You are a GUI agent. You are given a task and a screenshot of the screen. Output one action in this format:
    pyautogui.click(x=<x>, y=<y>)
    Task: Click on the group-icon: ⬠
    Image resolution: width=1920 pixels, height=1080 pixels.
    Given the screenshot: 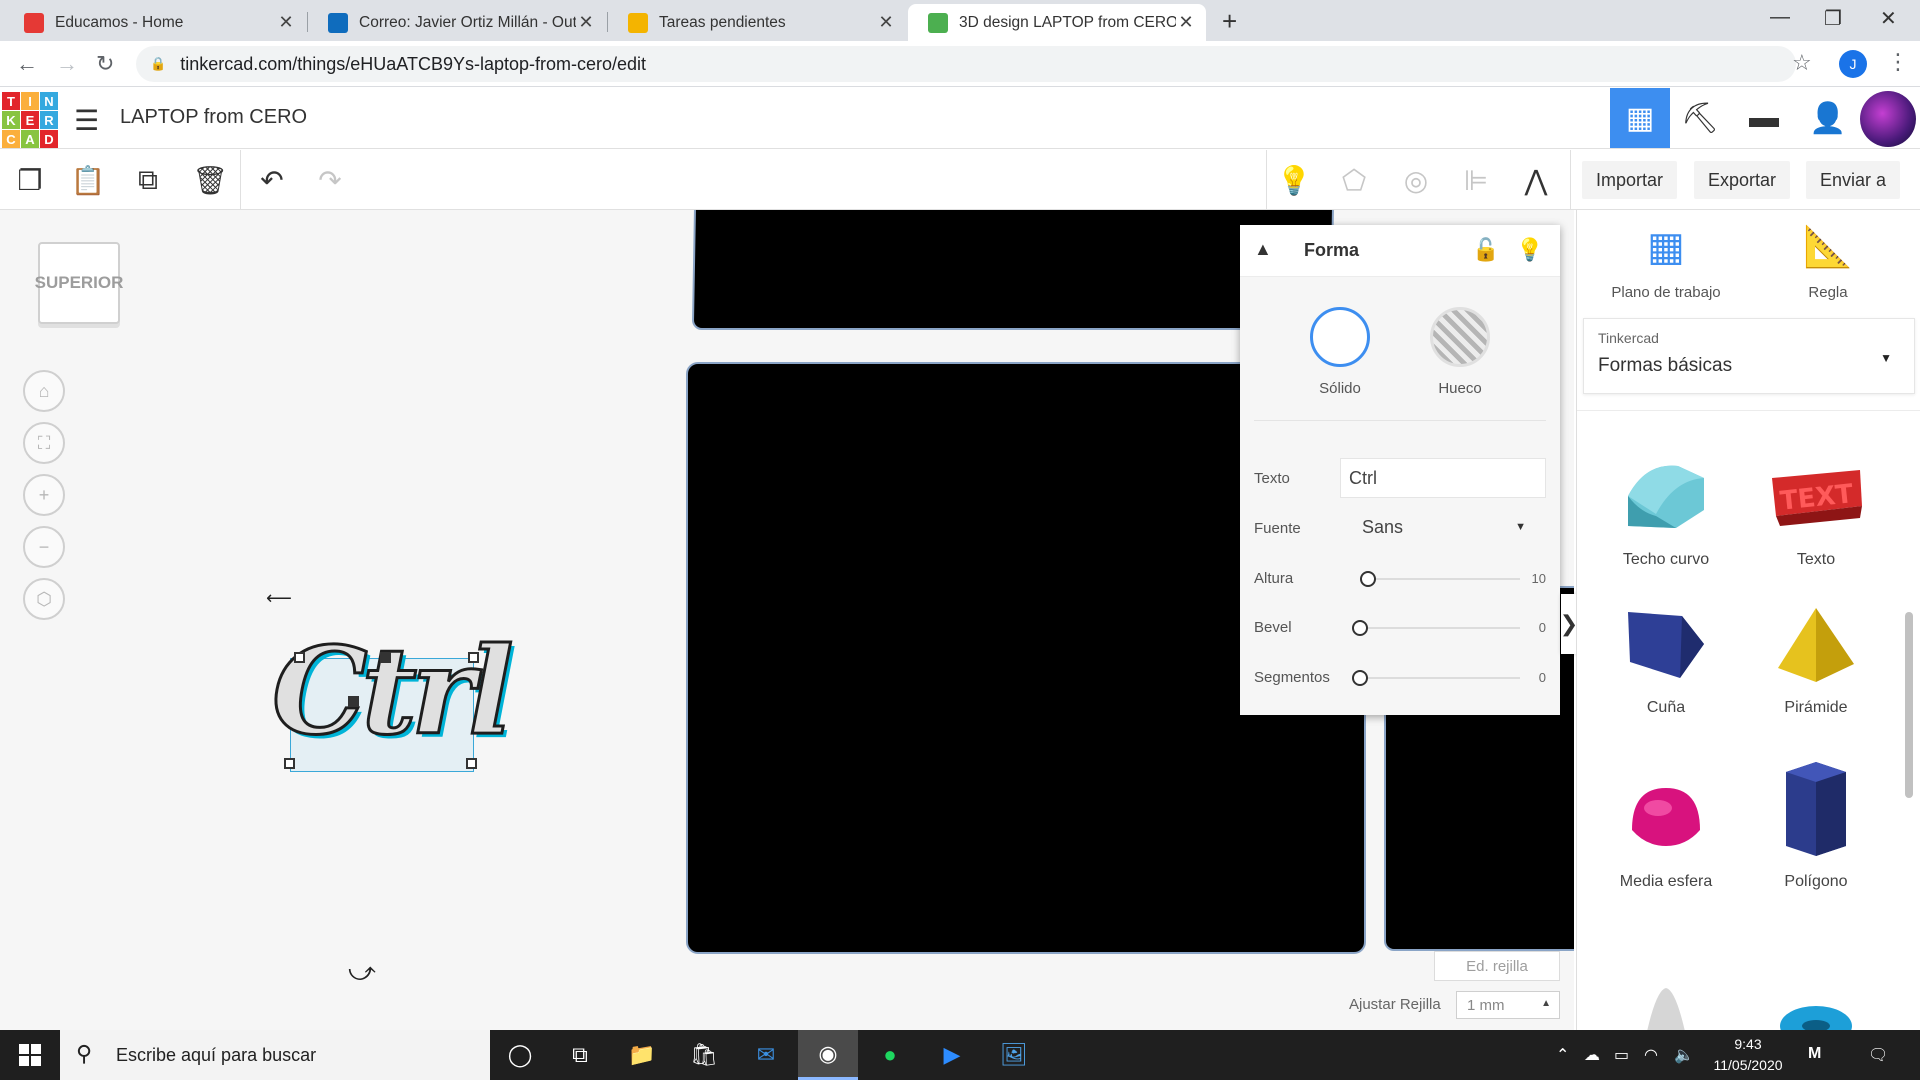 What is the action you would take?
    pyautogui.click(x=1354, y=180)
    